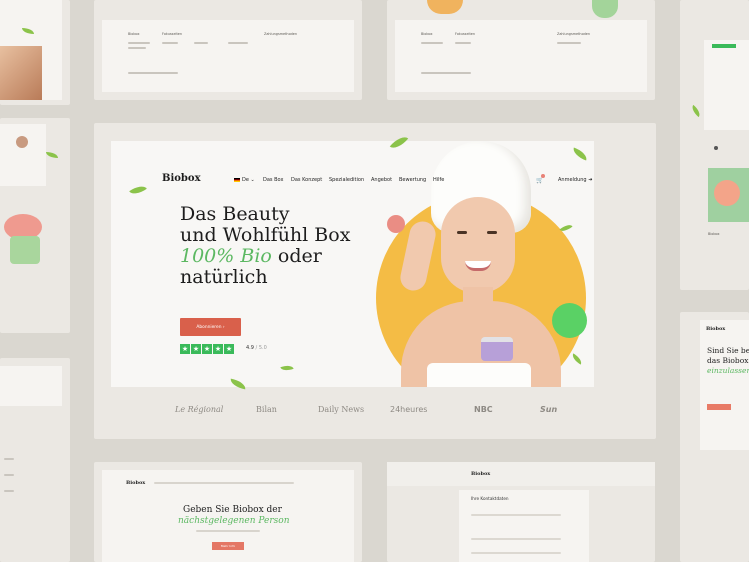 The height and width of the screenshot is (562, 749). Describe the element at coordinates (549, 409) in the screenshot. I see `press-logo-sun: Sun` at that location.